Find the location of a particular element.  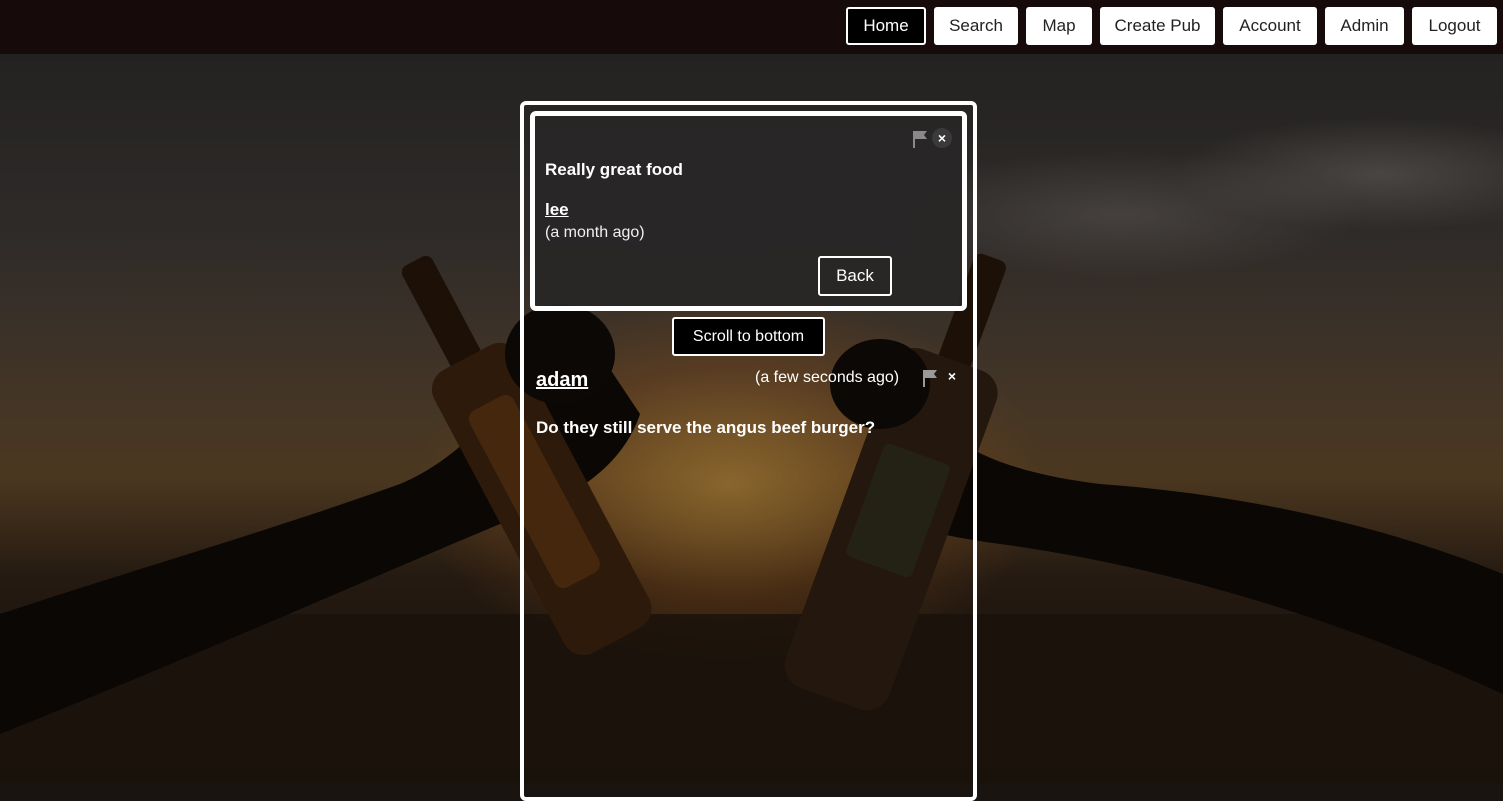

comment-author-link: adam is located at coordinates (562, 380).